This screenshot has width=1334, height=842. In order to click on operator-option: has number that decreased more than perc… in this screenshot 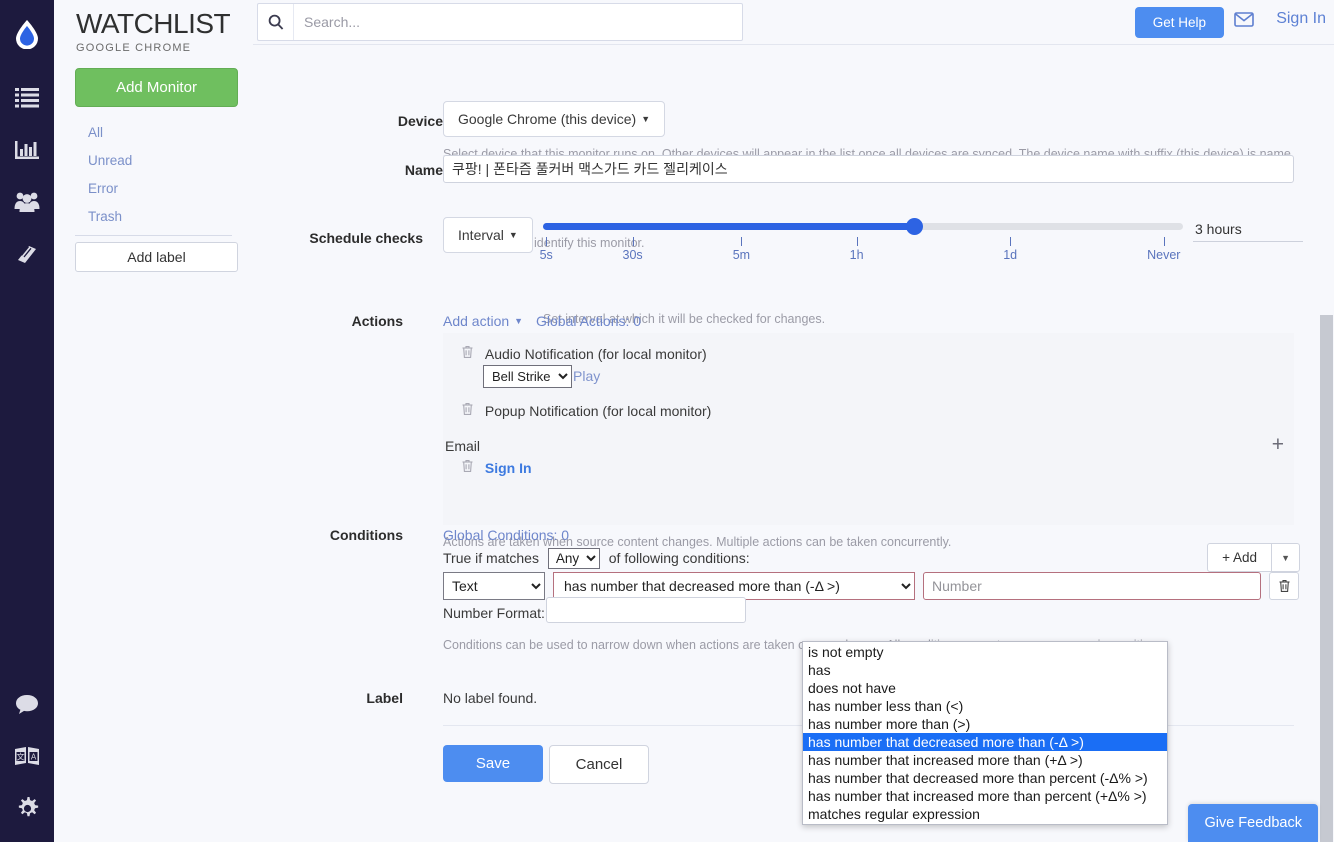, I will do `click(985, 778)`.